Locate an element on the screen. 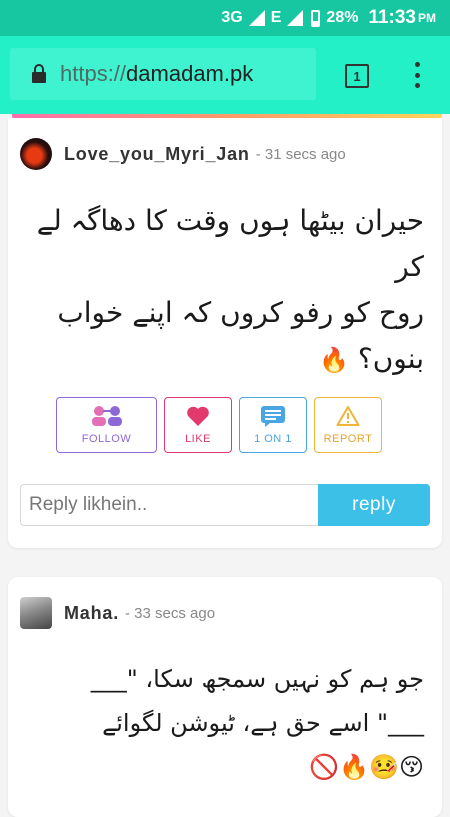 The height and width of the screenshot is (817, 450). tab-switcher-button: 1 is located at coordinates (357, 76).